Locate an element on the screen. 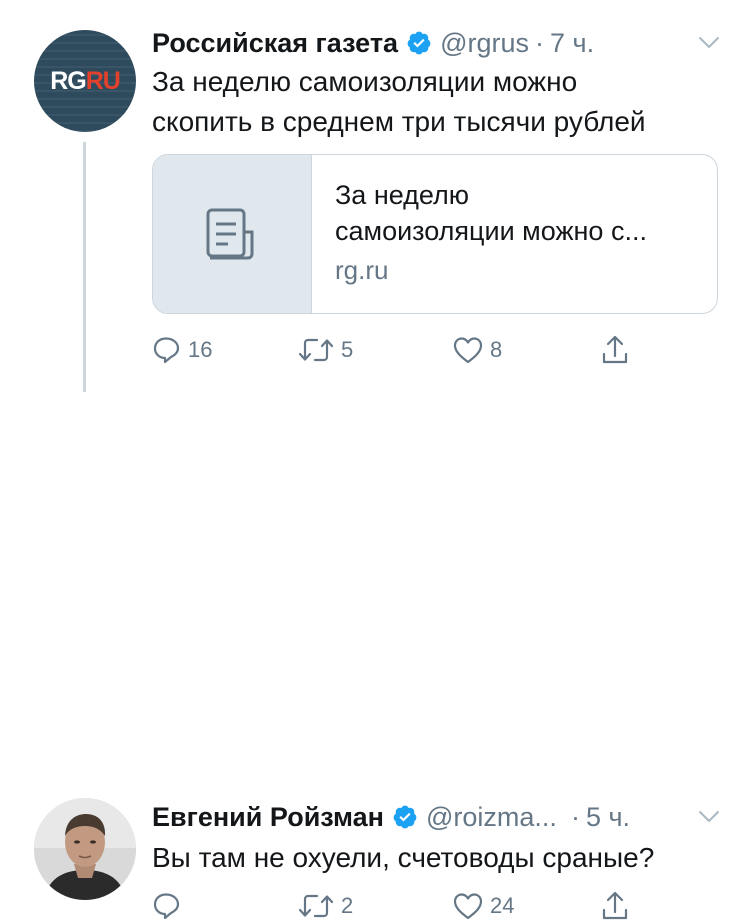  card-title-line: За неделю is located at coordinates (402, 195).